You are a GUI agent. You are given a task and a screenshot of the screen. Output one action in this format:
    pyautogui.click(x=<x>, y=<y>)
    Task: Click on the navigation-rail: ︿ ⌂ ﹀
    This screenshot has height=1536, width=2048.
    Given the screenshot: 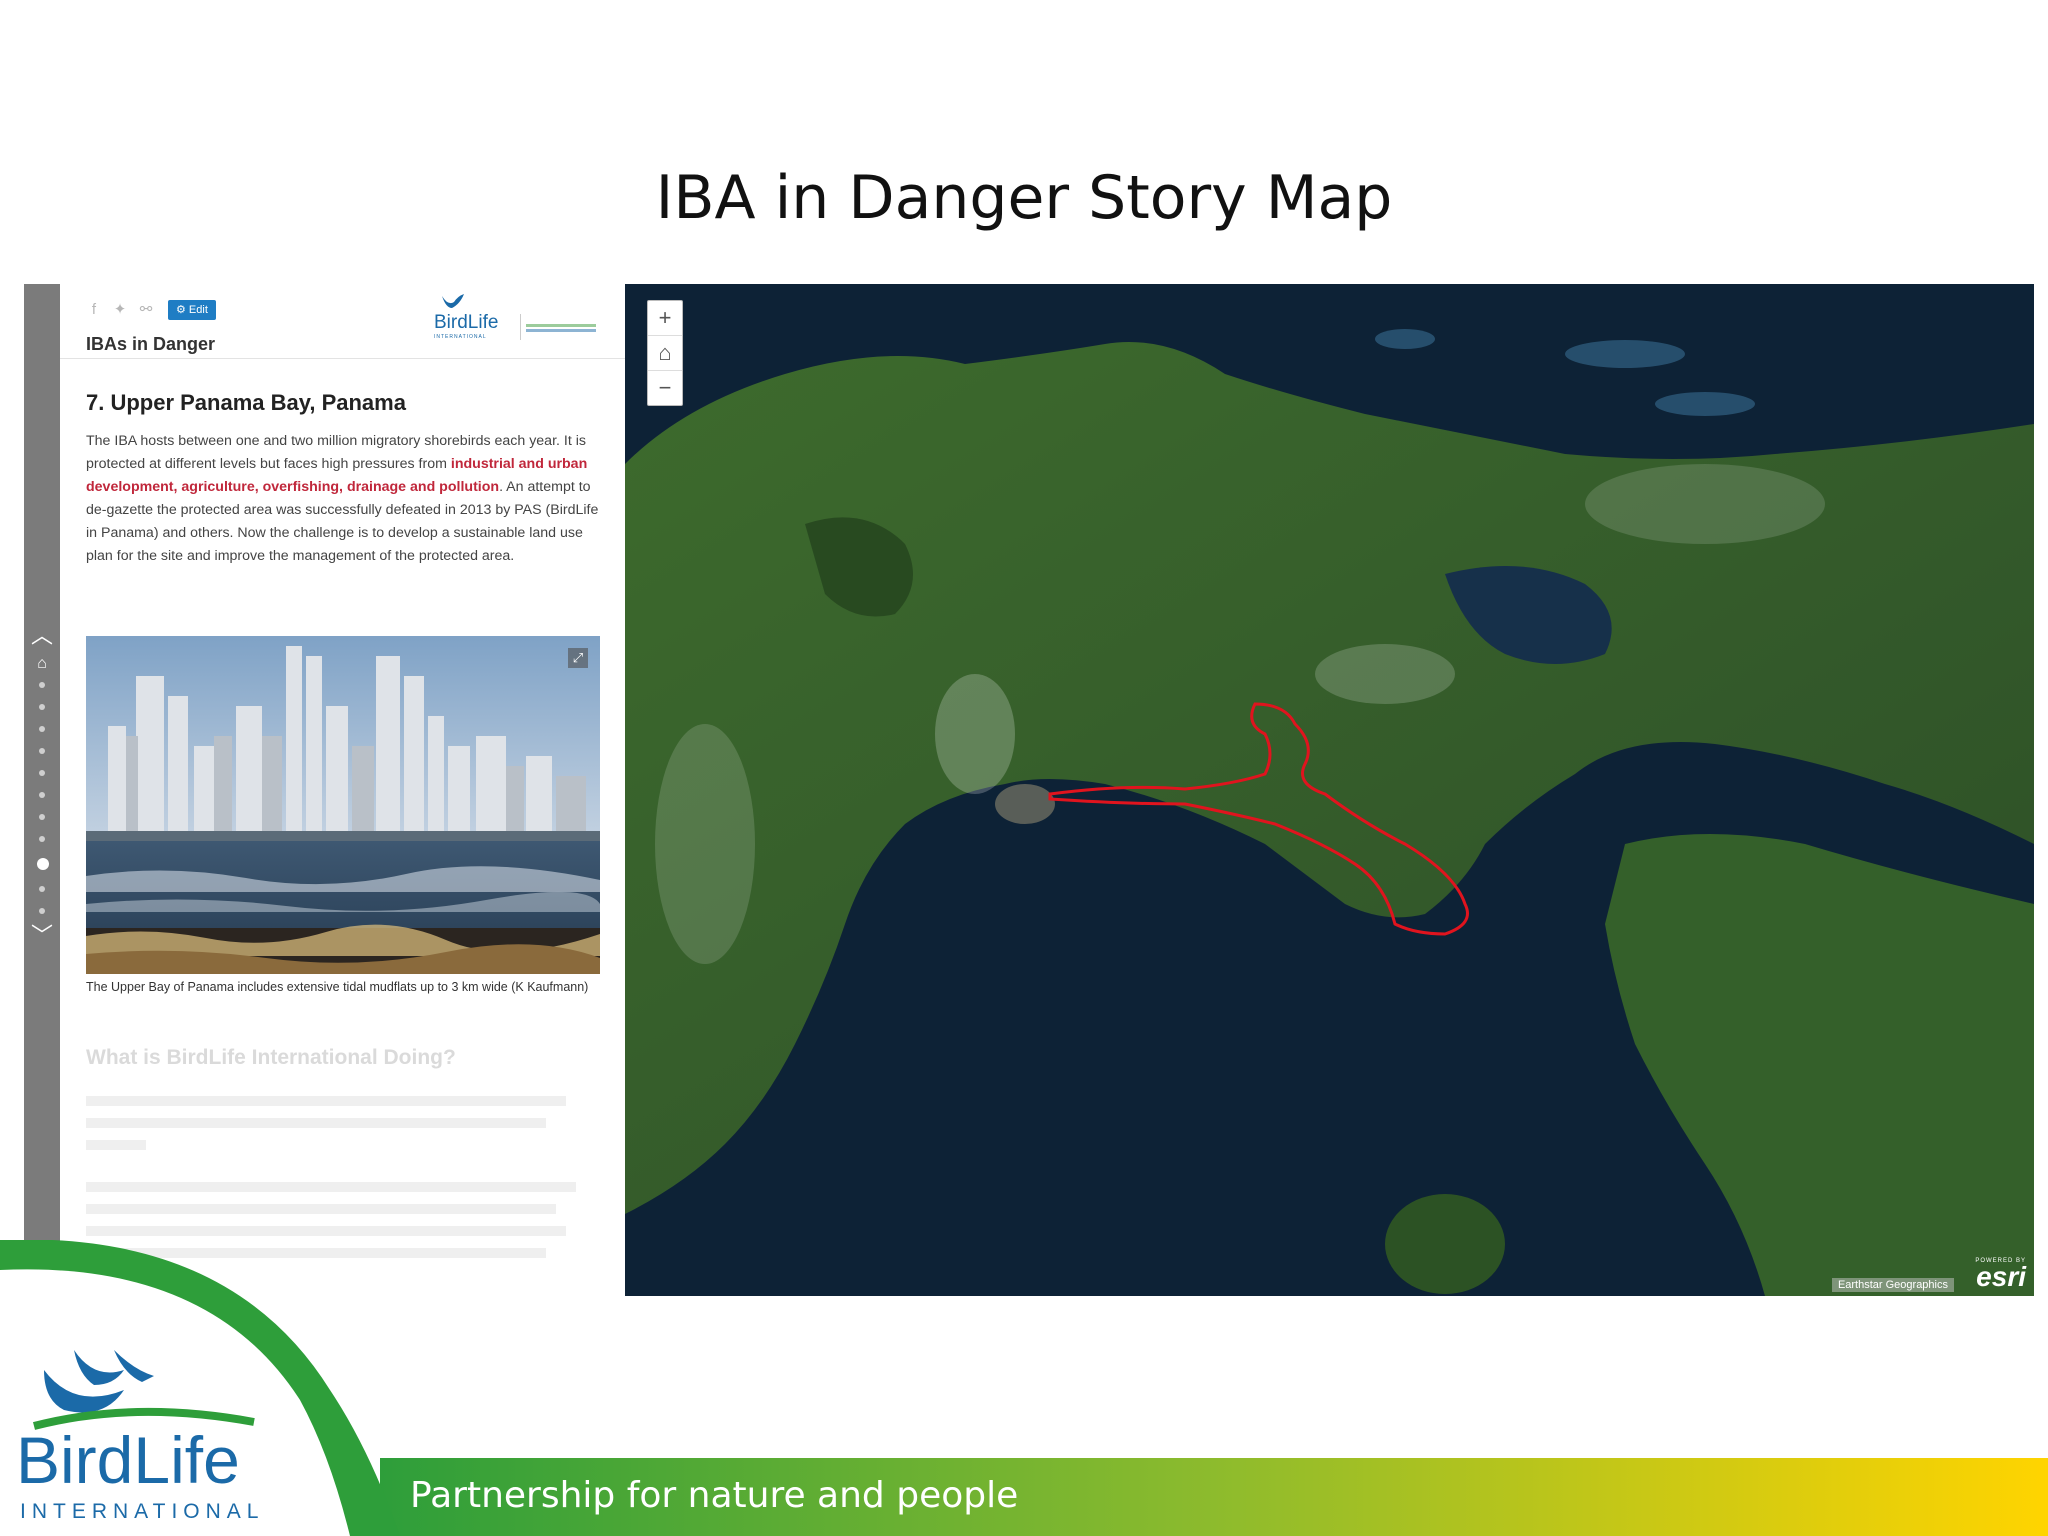 What is the action you would take?
    pyautogui.click(x=42, y=790)
    